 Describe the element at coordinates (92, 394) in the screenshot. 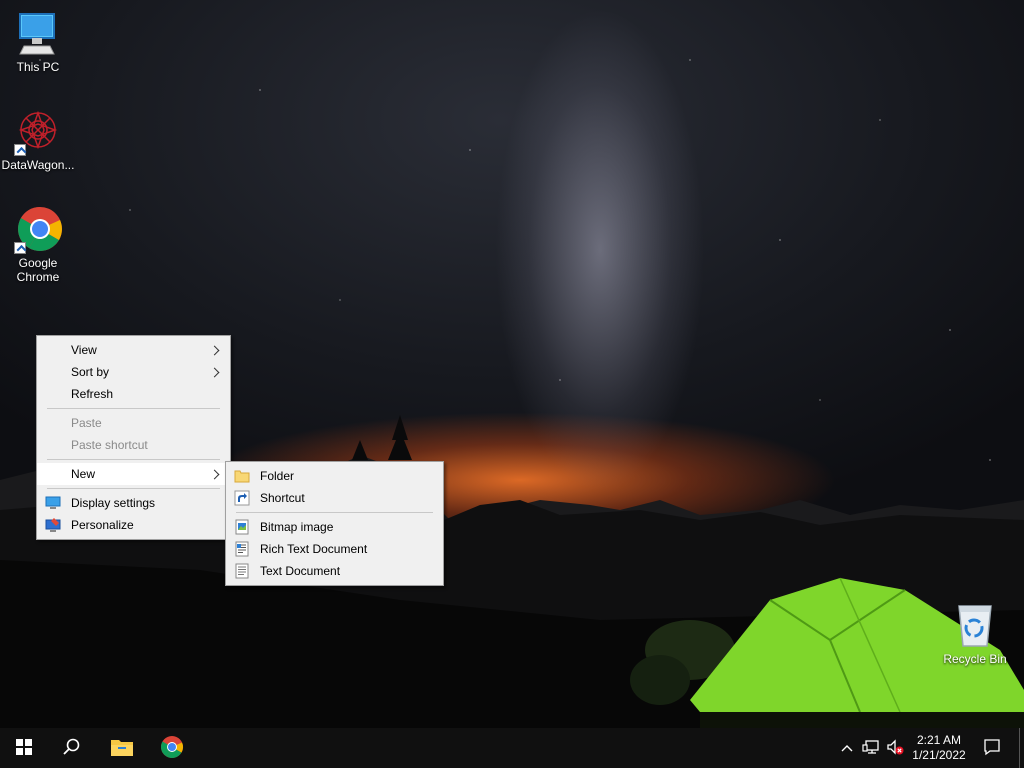

I see `menu-item-refresh-label: Refresh` at that location.